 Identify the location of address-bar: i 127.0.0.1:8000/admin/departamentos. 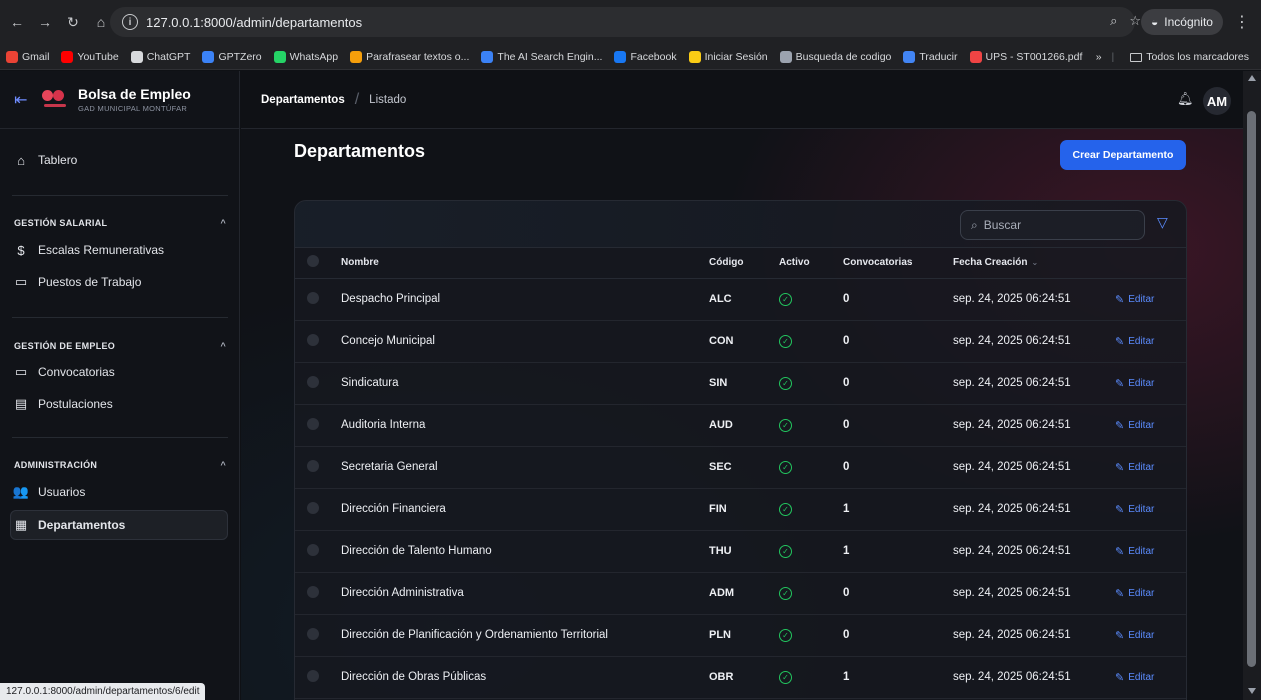
(622, 22).